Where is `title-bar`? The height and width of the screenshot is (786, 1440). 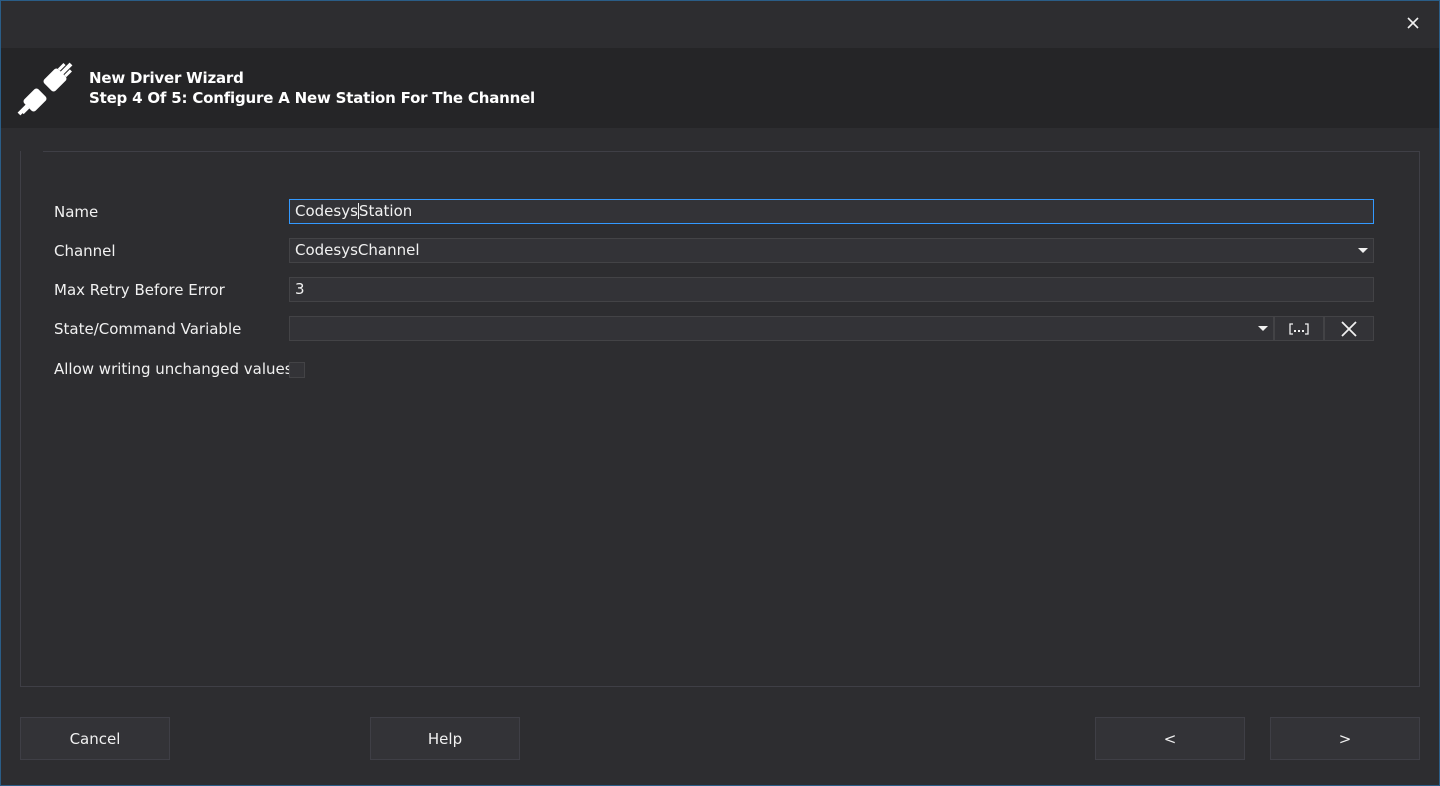 title-bar is located at coordinates (720, 23).